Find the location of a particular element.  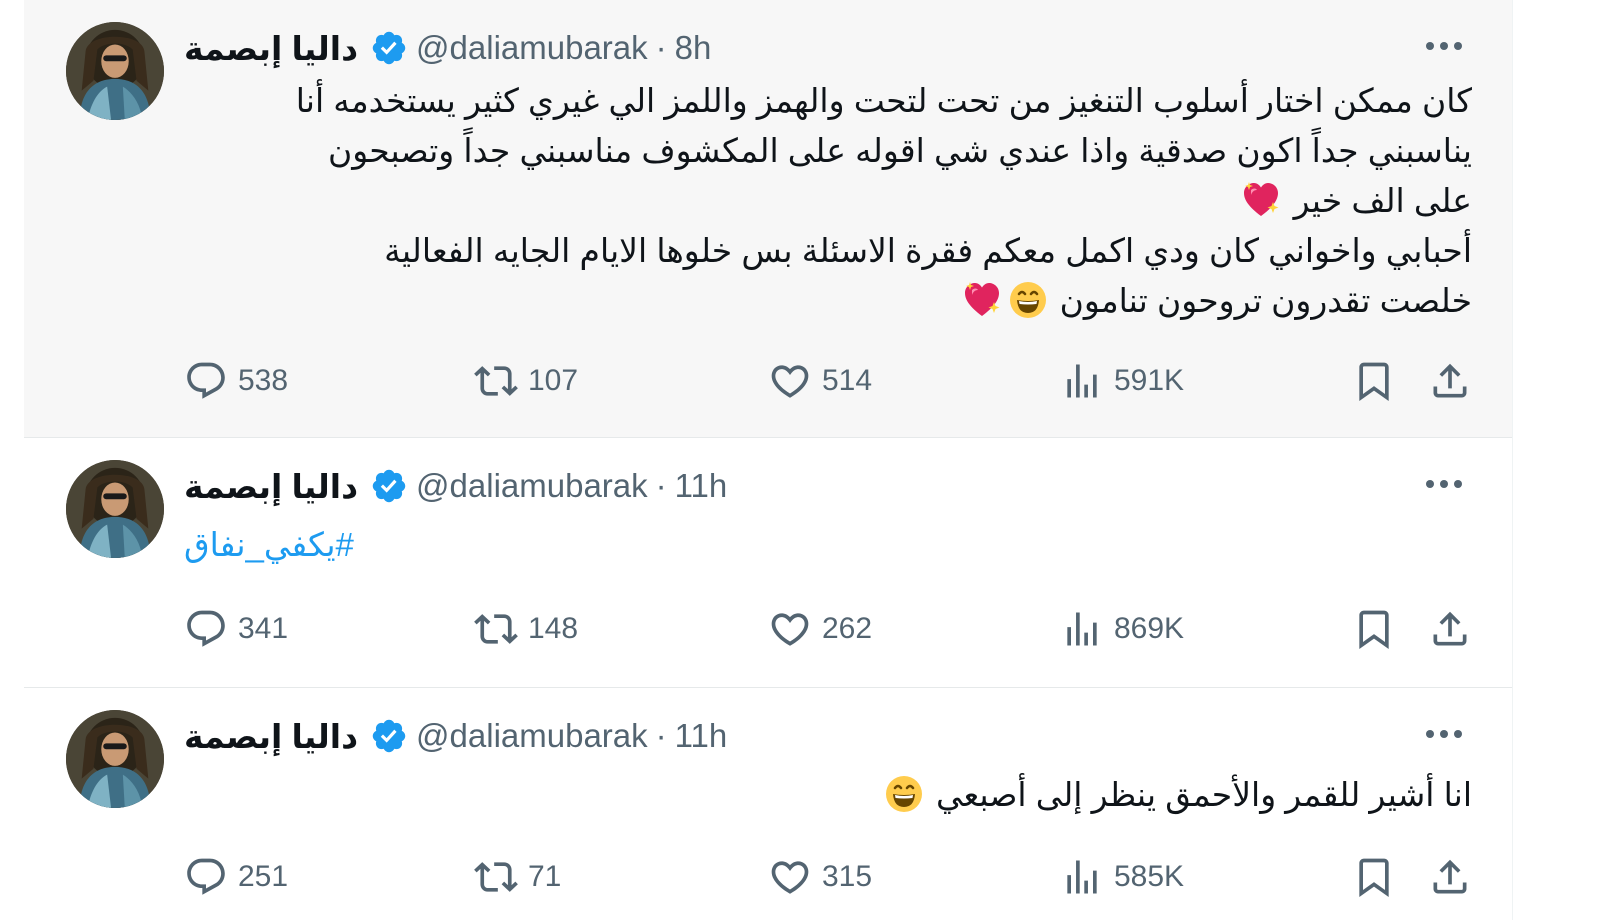

like-button: 262 is located at coordinates (820, 629).